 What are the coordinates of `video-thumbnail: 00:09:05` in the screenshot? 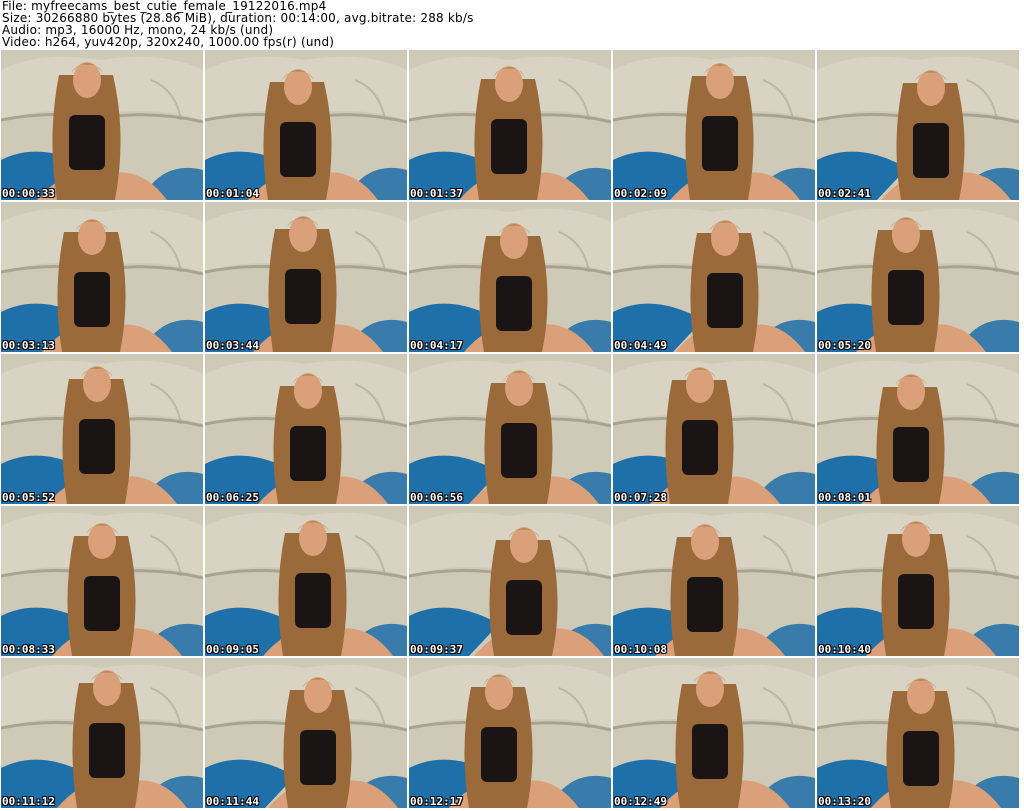 It's located at (306, 581).